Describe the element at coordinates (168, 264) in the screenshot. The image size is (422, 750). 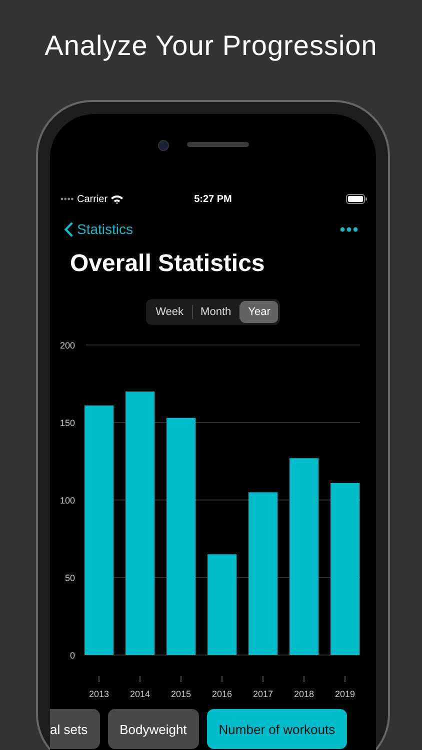
I see `page-title: Overall Statistics` at that location.